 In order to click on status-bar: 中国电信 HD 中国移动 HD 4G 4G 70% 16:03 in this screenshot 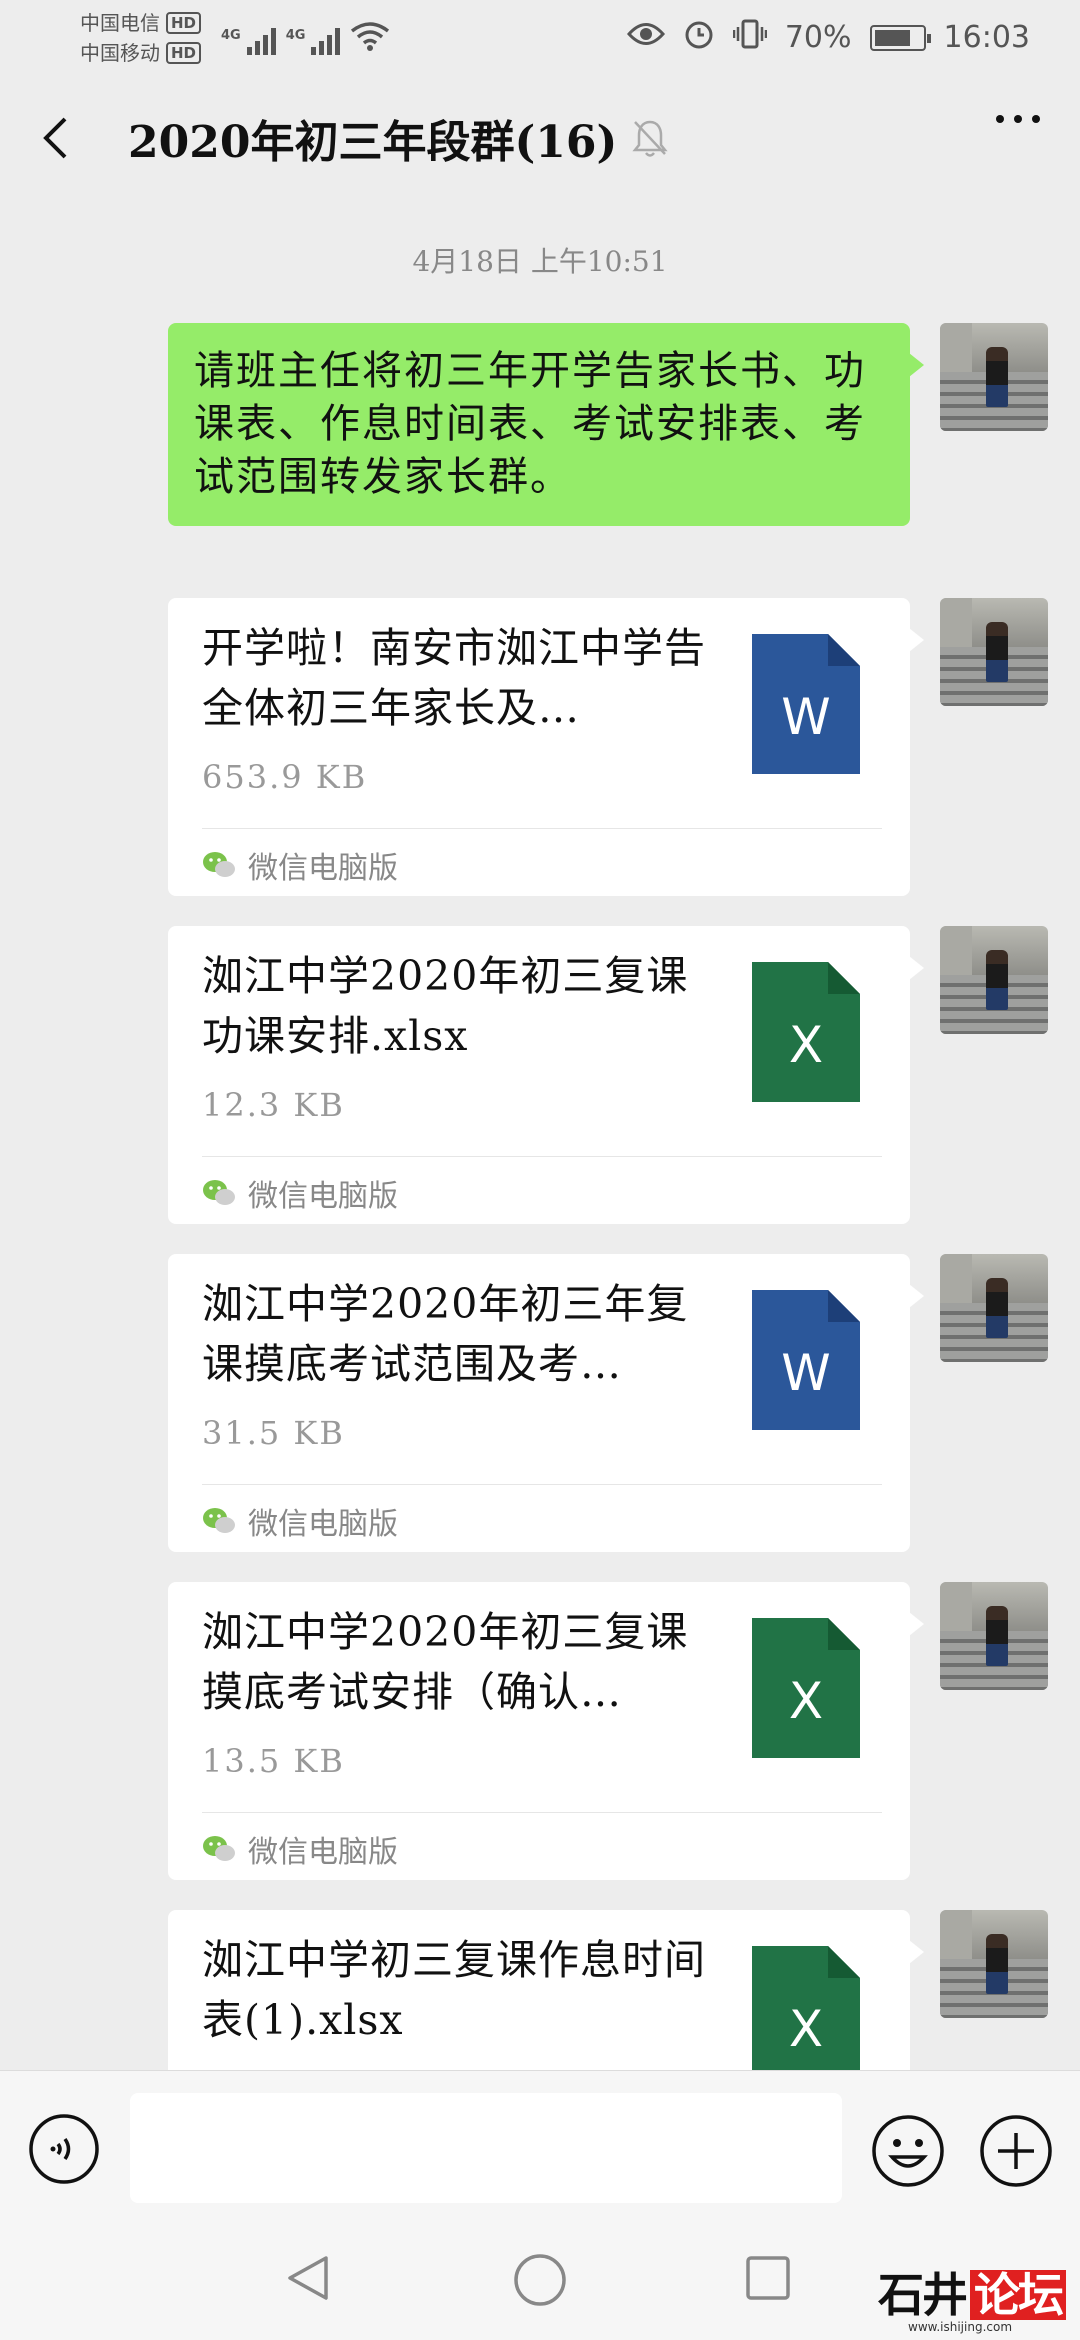, I will do `click(540, 37)`.